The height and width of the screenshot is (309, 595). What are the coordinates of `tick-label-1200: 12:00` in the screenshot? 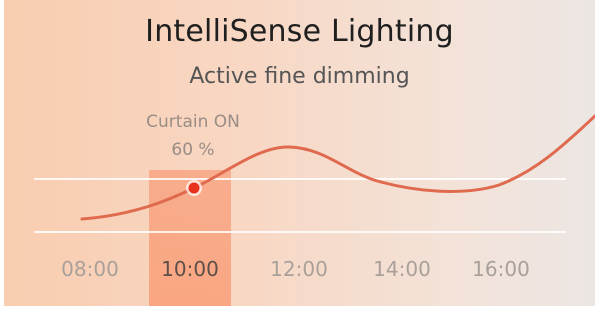 It's located at (299, 269).